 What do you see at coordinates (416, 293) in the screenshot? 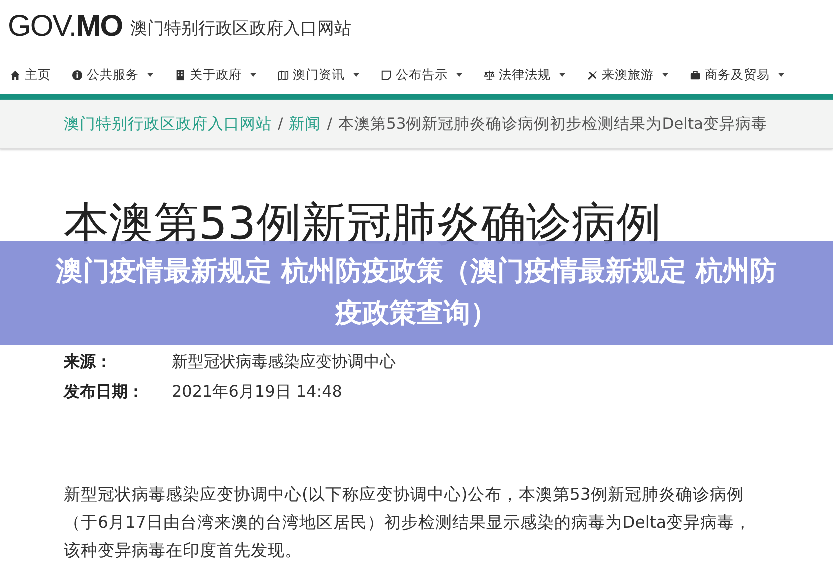
I see `banner-title: 澳门疫情最新规定 杭州防疫政策（澳门疫情最新规定 杭州防疫政策查询）` at bounding box center [416, 293].